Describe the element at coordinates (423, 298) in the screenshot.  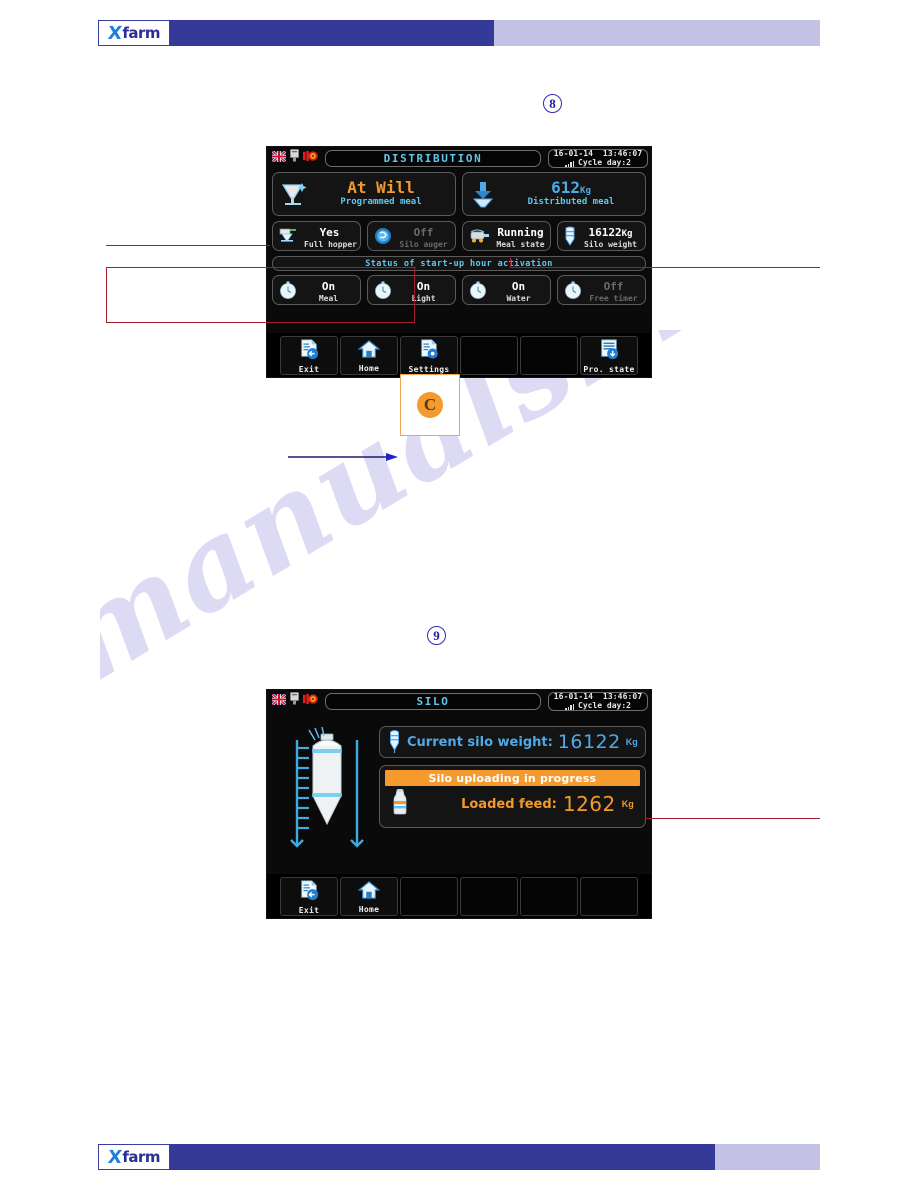
I see `timer-light-label: Light` at that location.